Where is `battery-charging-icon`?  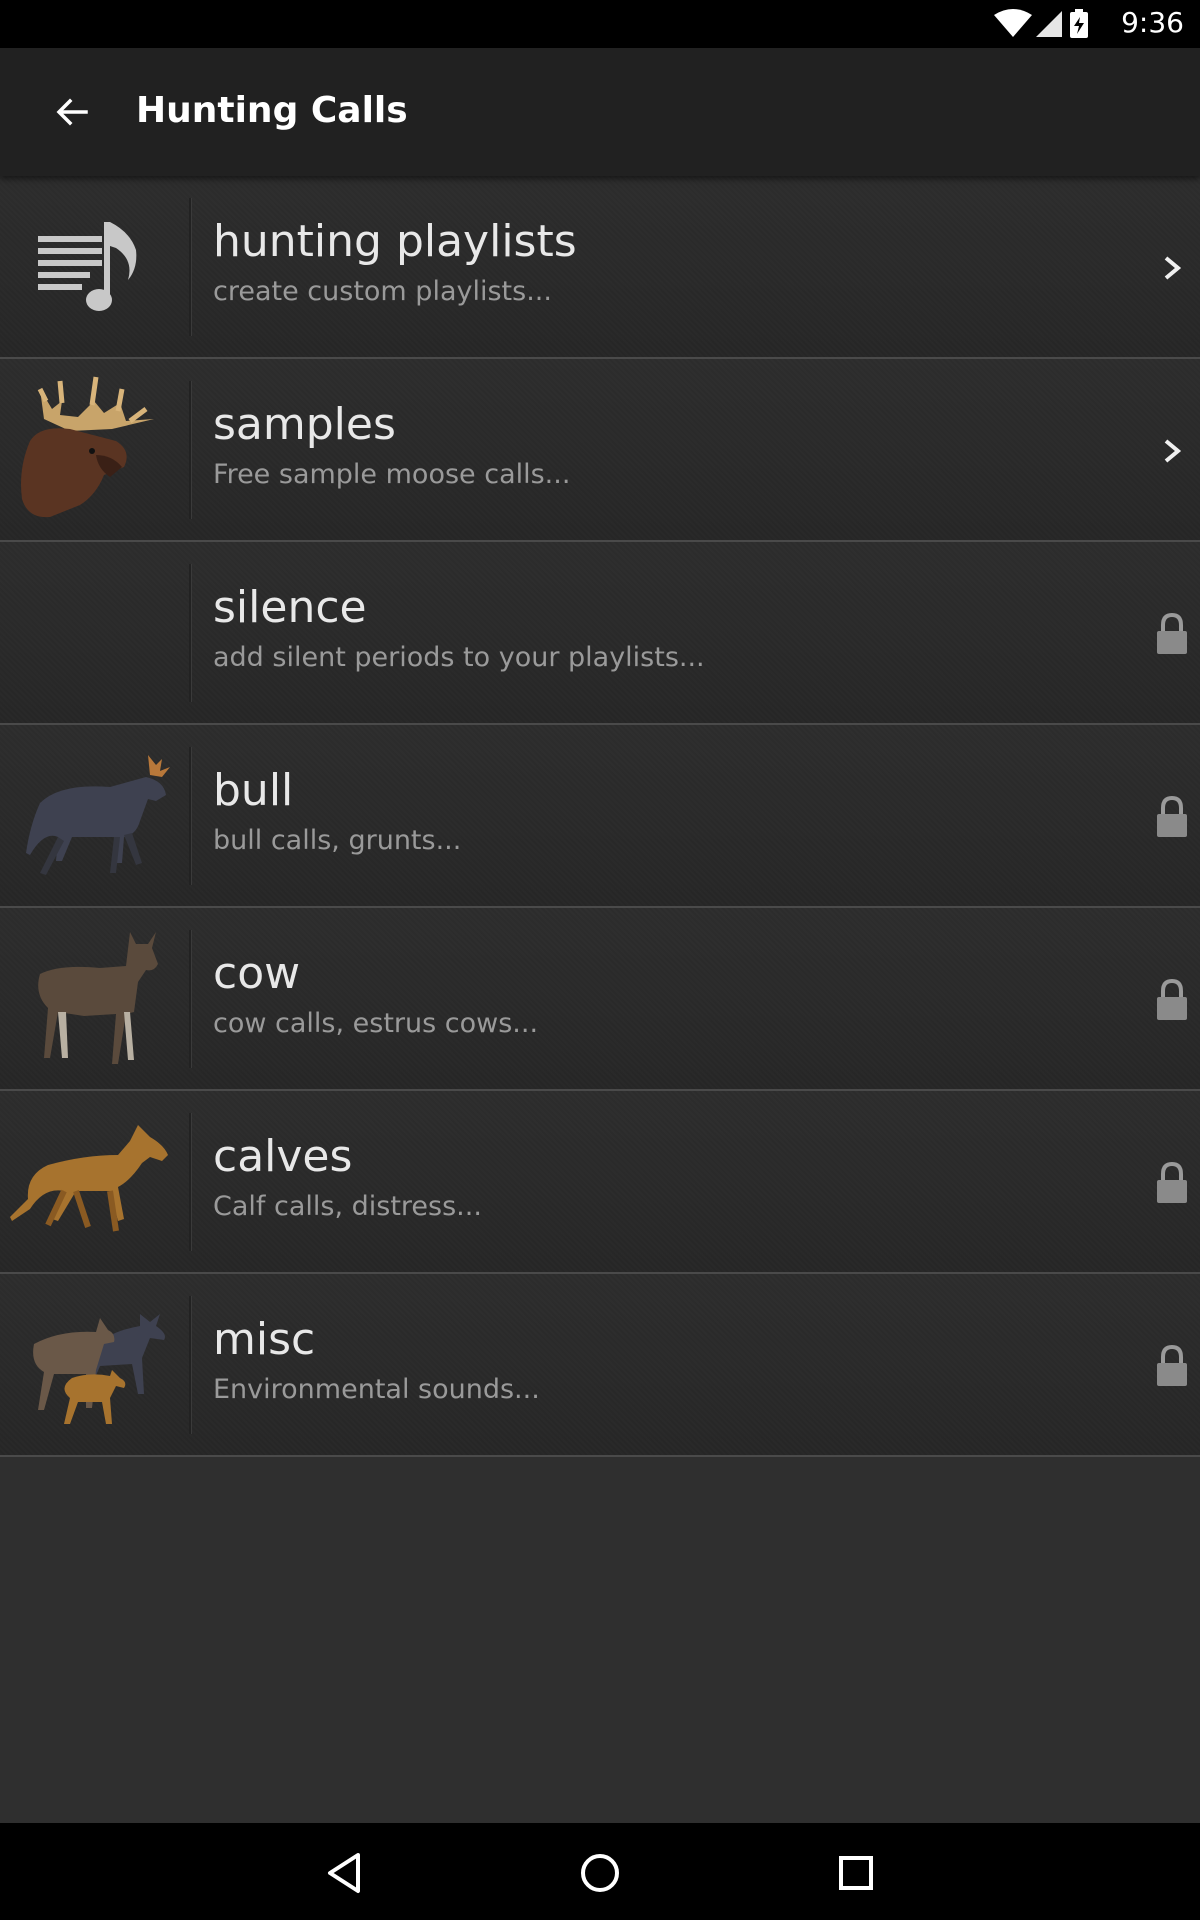 battery-charging-icon is located at coordinates (1079, 23).